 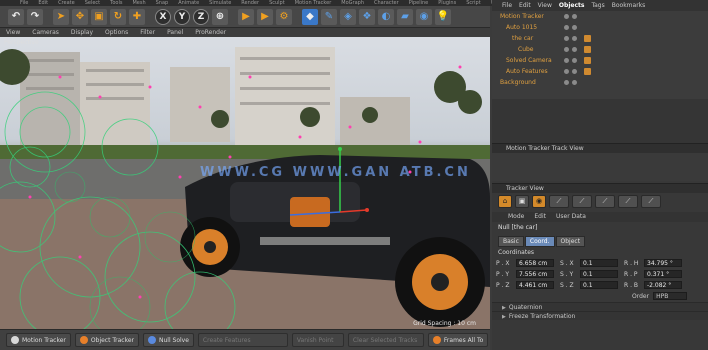 What do you see at coordinates (310, 16) in the screenshot?
I see `cube-object-icon: ◆` at bounding box center [310, 16].